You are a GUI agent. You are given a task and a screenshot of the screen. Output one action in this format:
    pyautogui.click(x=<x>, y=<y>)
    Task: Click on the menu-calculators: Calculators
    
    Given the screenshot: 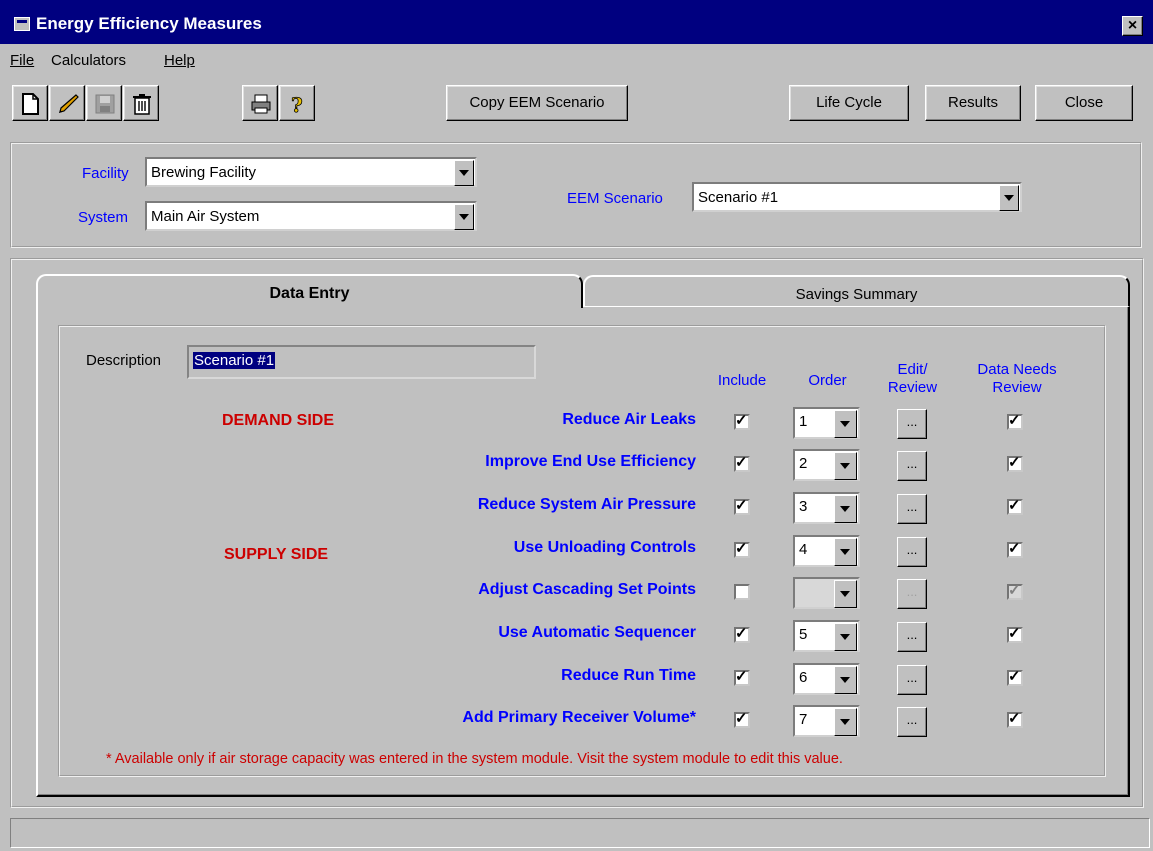 What is the action you would take?
    pyautogui.click(x=88, y=60)
    